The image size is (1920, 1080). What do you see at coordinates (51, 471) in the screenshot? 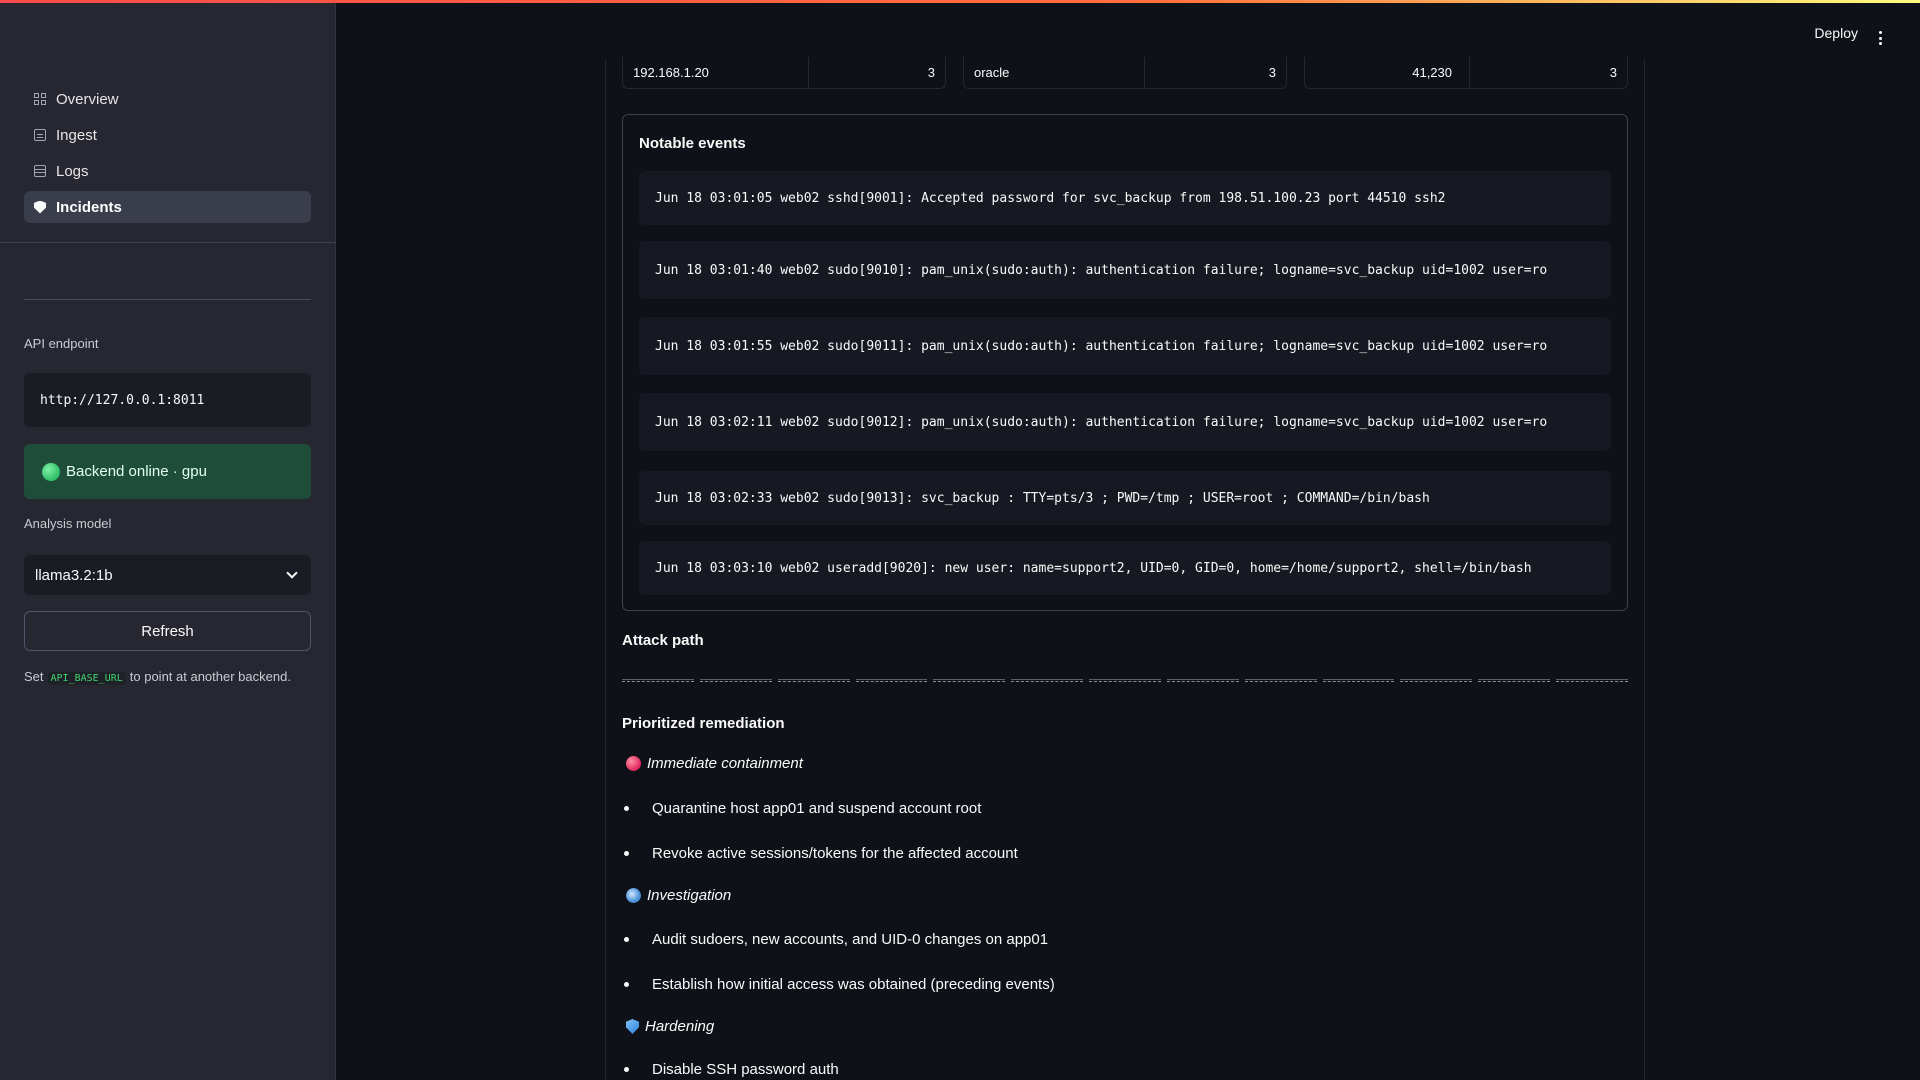
I see `green-circle-icon` at bounding box center [51, 471].